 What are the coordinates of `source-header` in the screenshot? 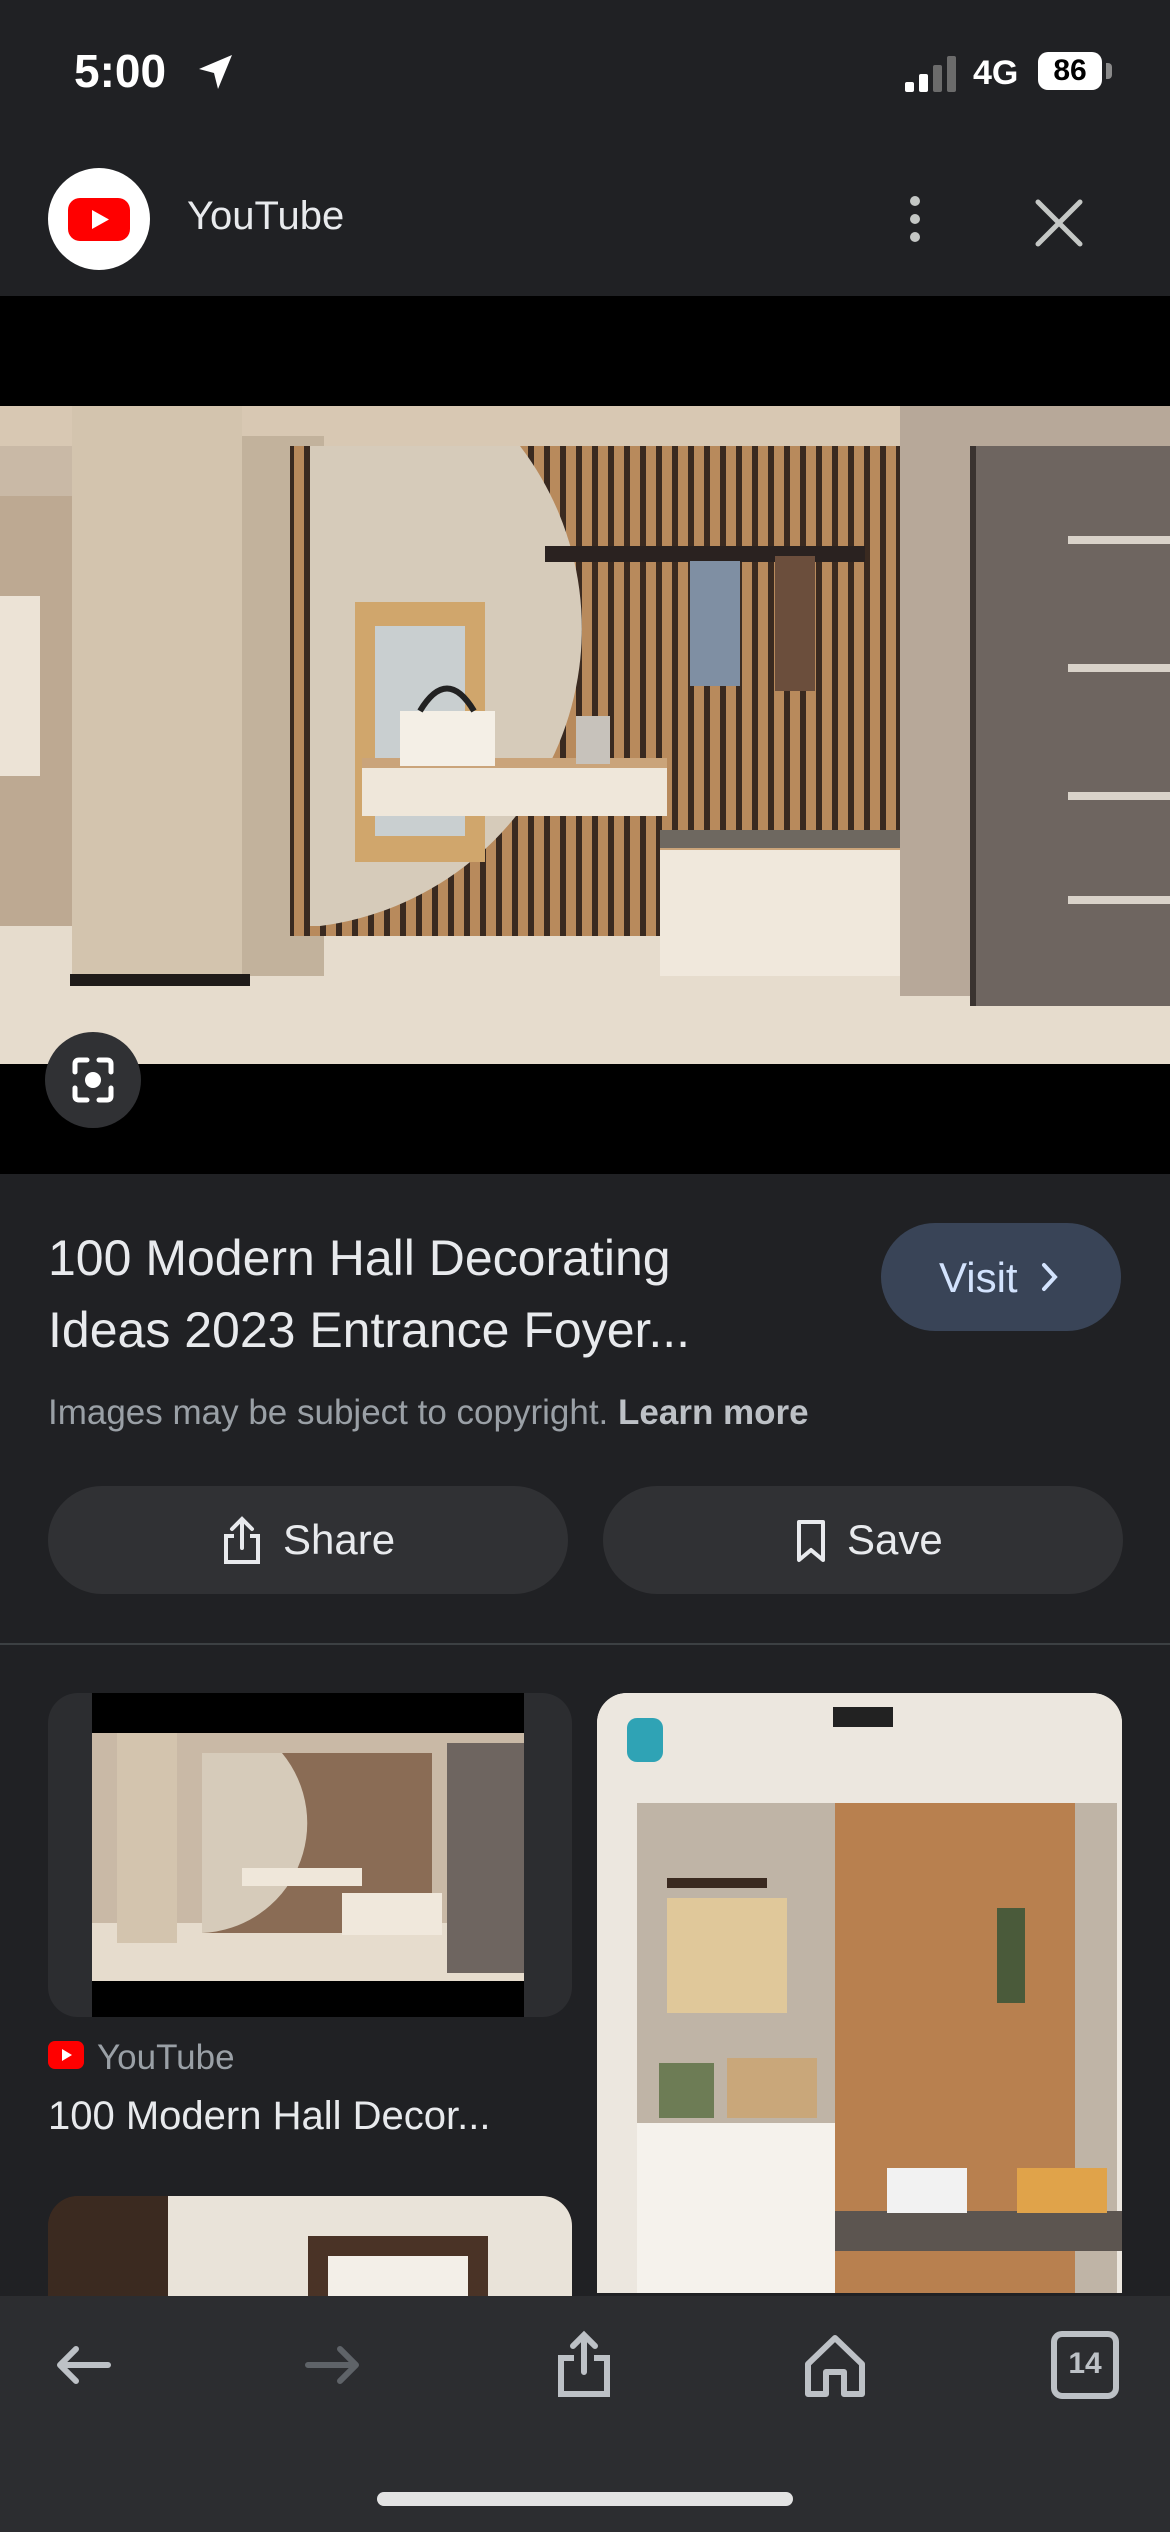 It's located at (585, 223).